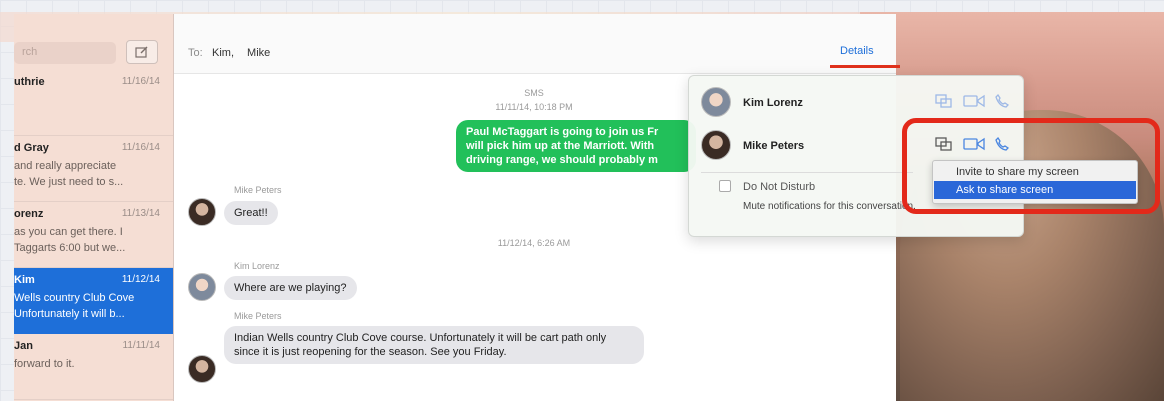  I want to click on compose-icon, so click(141, 52).